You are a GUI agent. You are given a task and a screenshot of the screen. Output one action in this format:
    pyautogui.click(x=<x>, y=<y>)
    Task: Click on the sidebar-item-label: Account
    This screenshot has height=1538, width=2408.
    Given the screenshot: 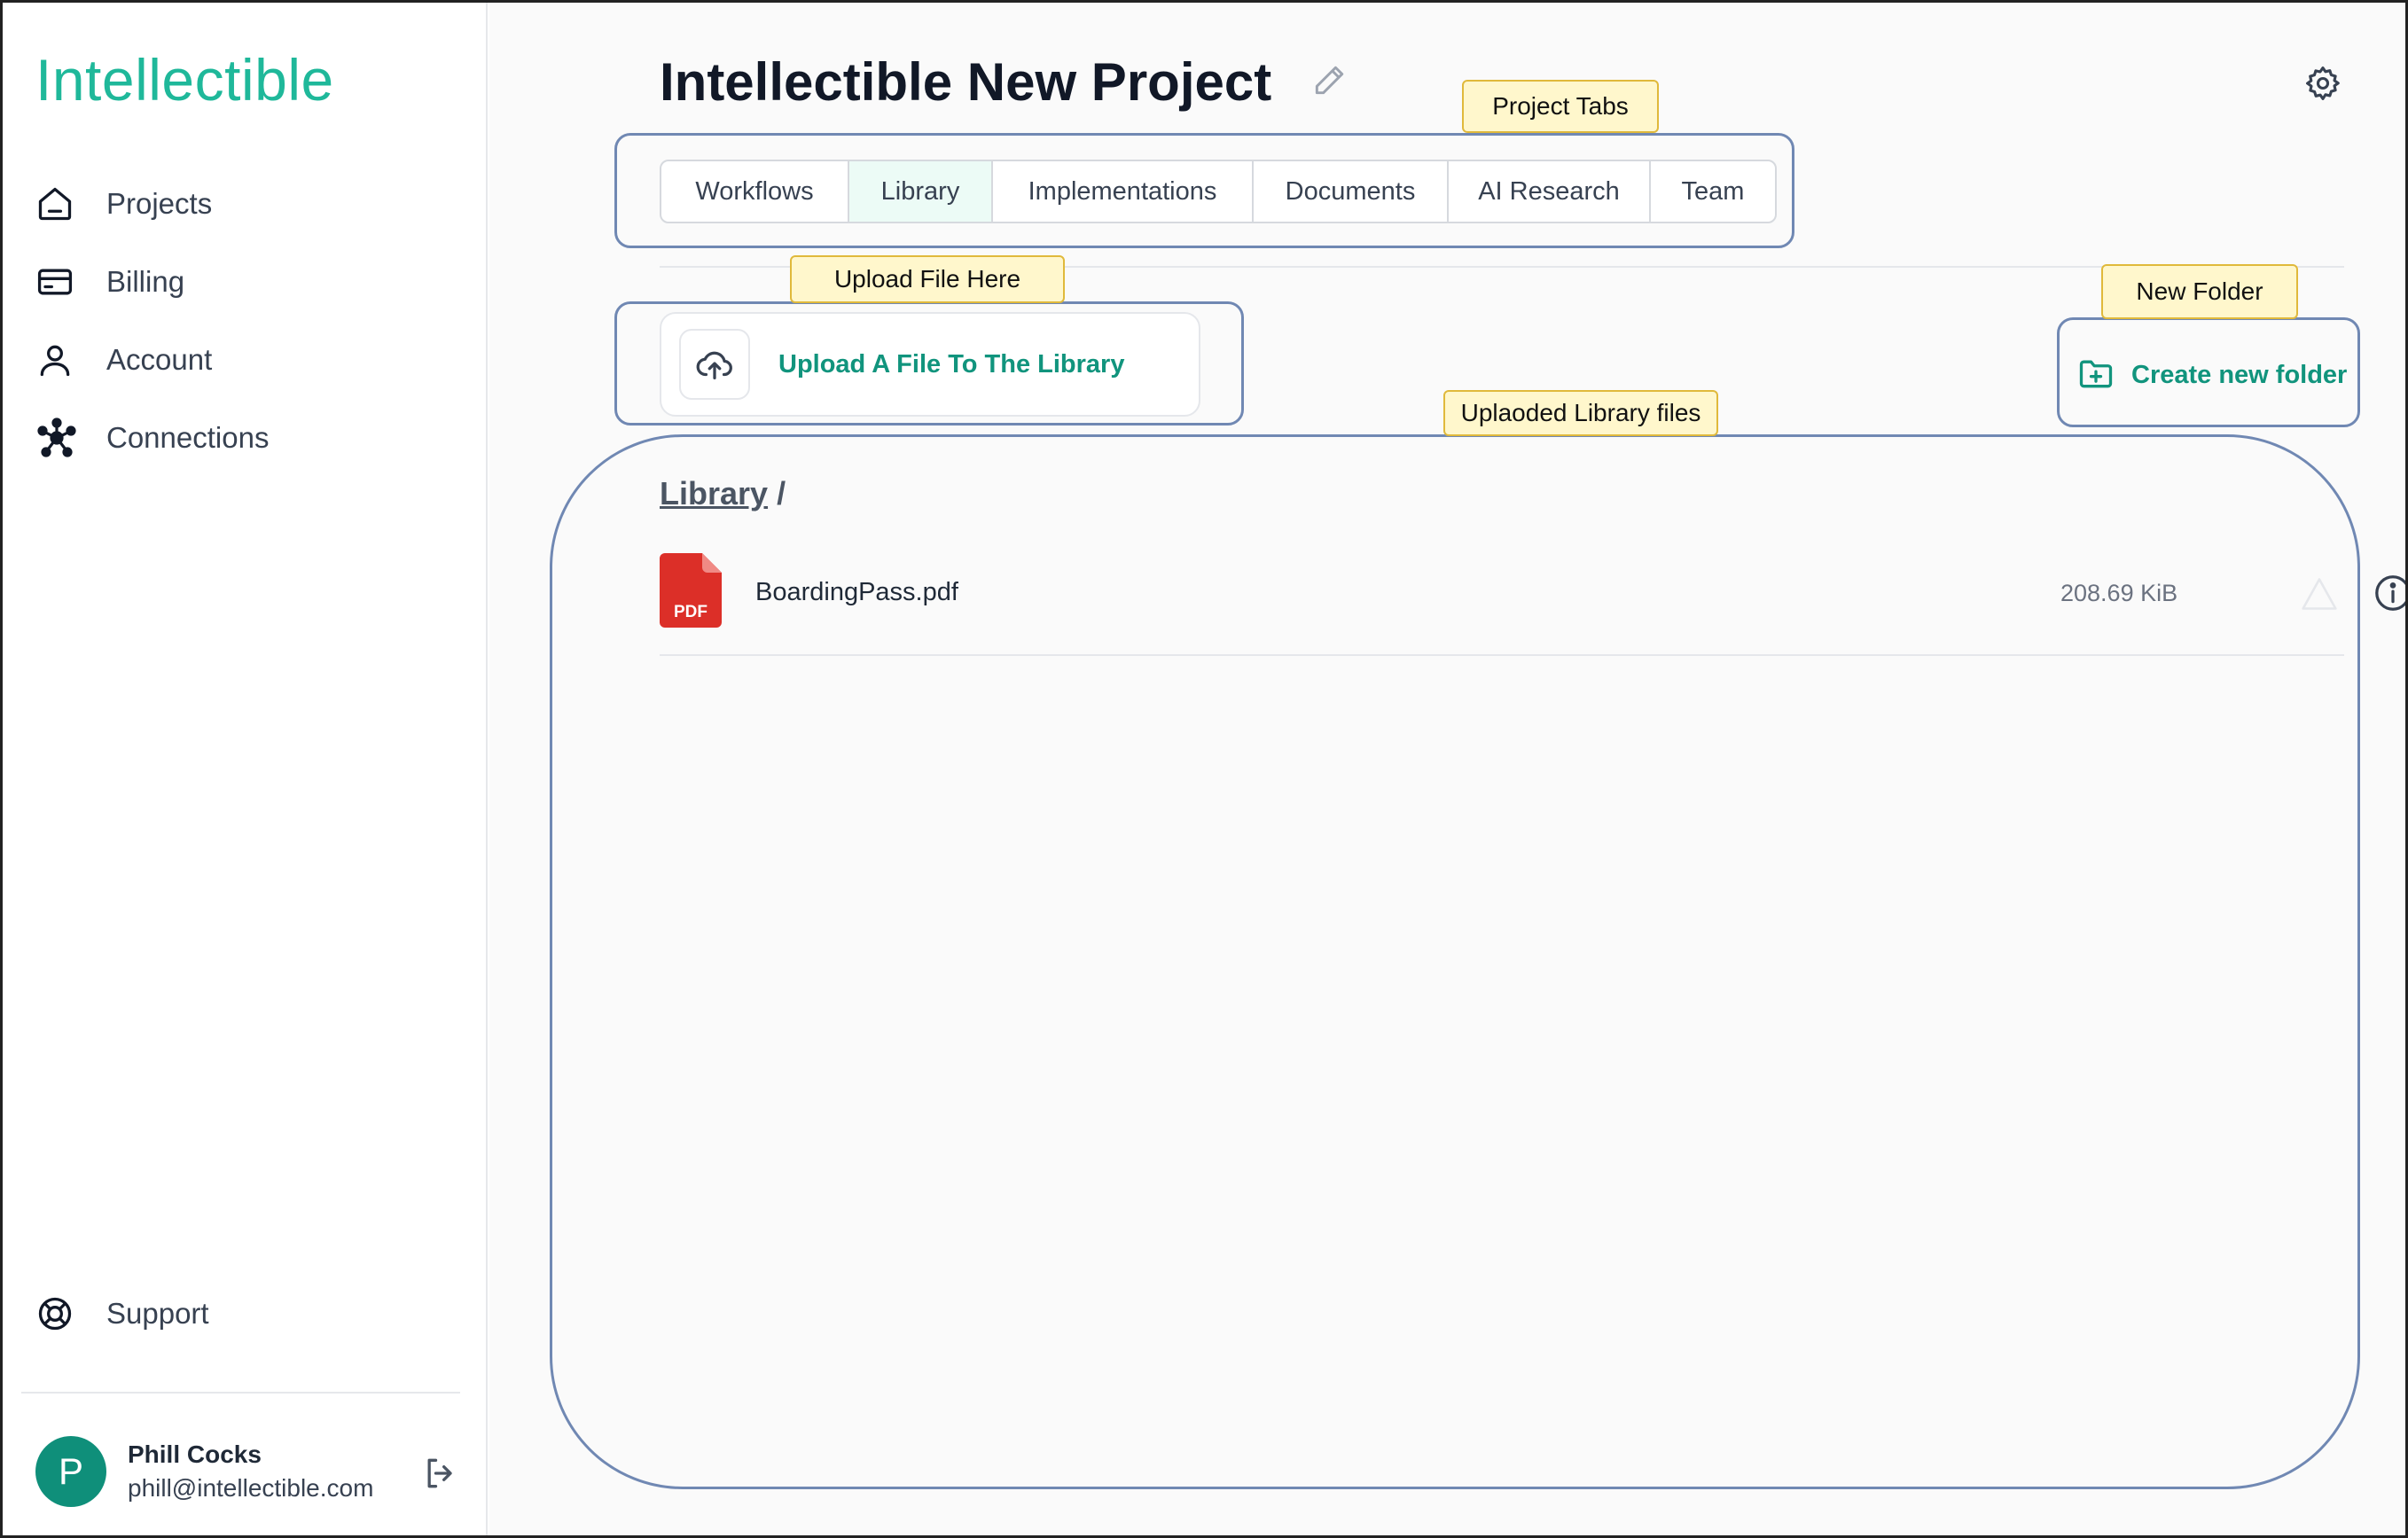 What is the action you would take?
    pyautogui.click(x=159, y=360)
    